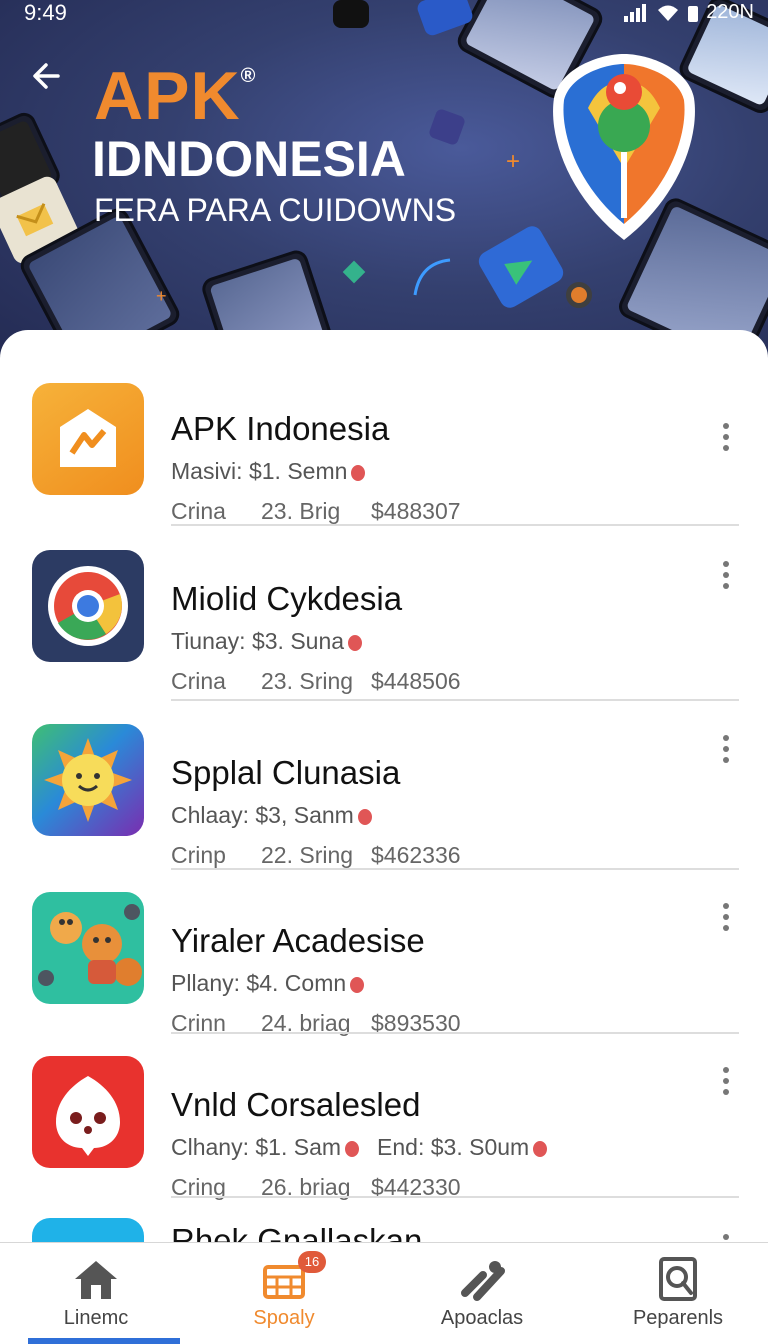 The width and height of the screenshot is (768, 1344). I want to click on tools-icon, so click(483, 1281).